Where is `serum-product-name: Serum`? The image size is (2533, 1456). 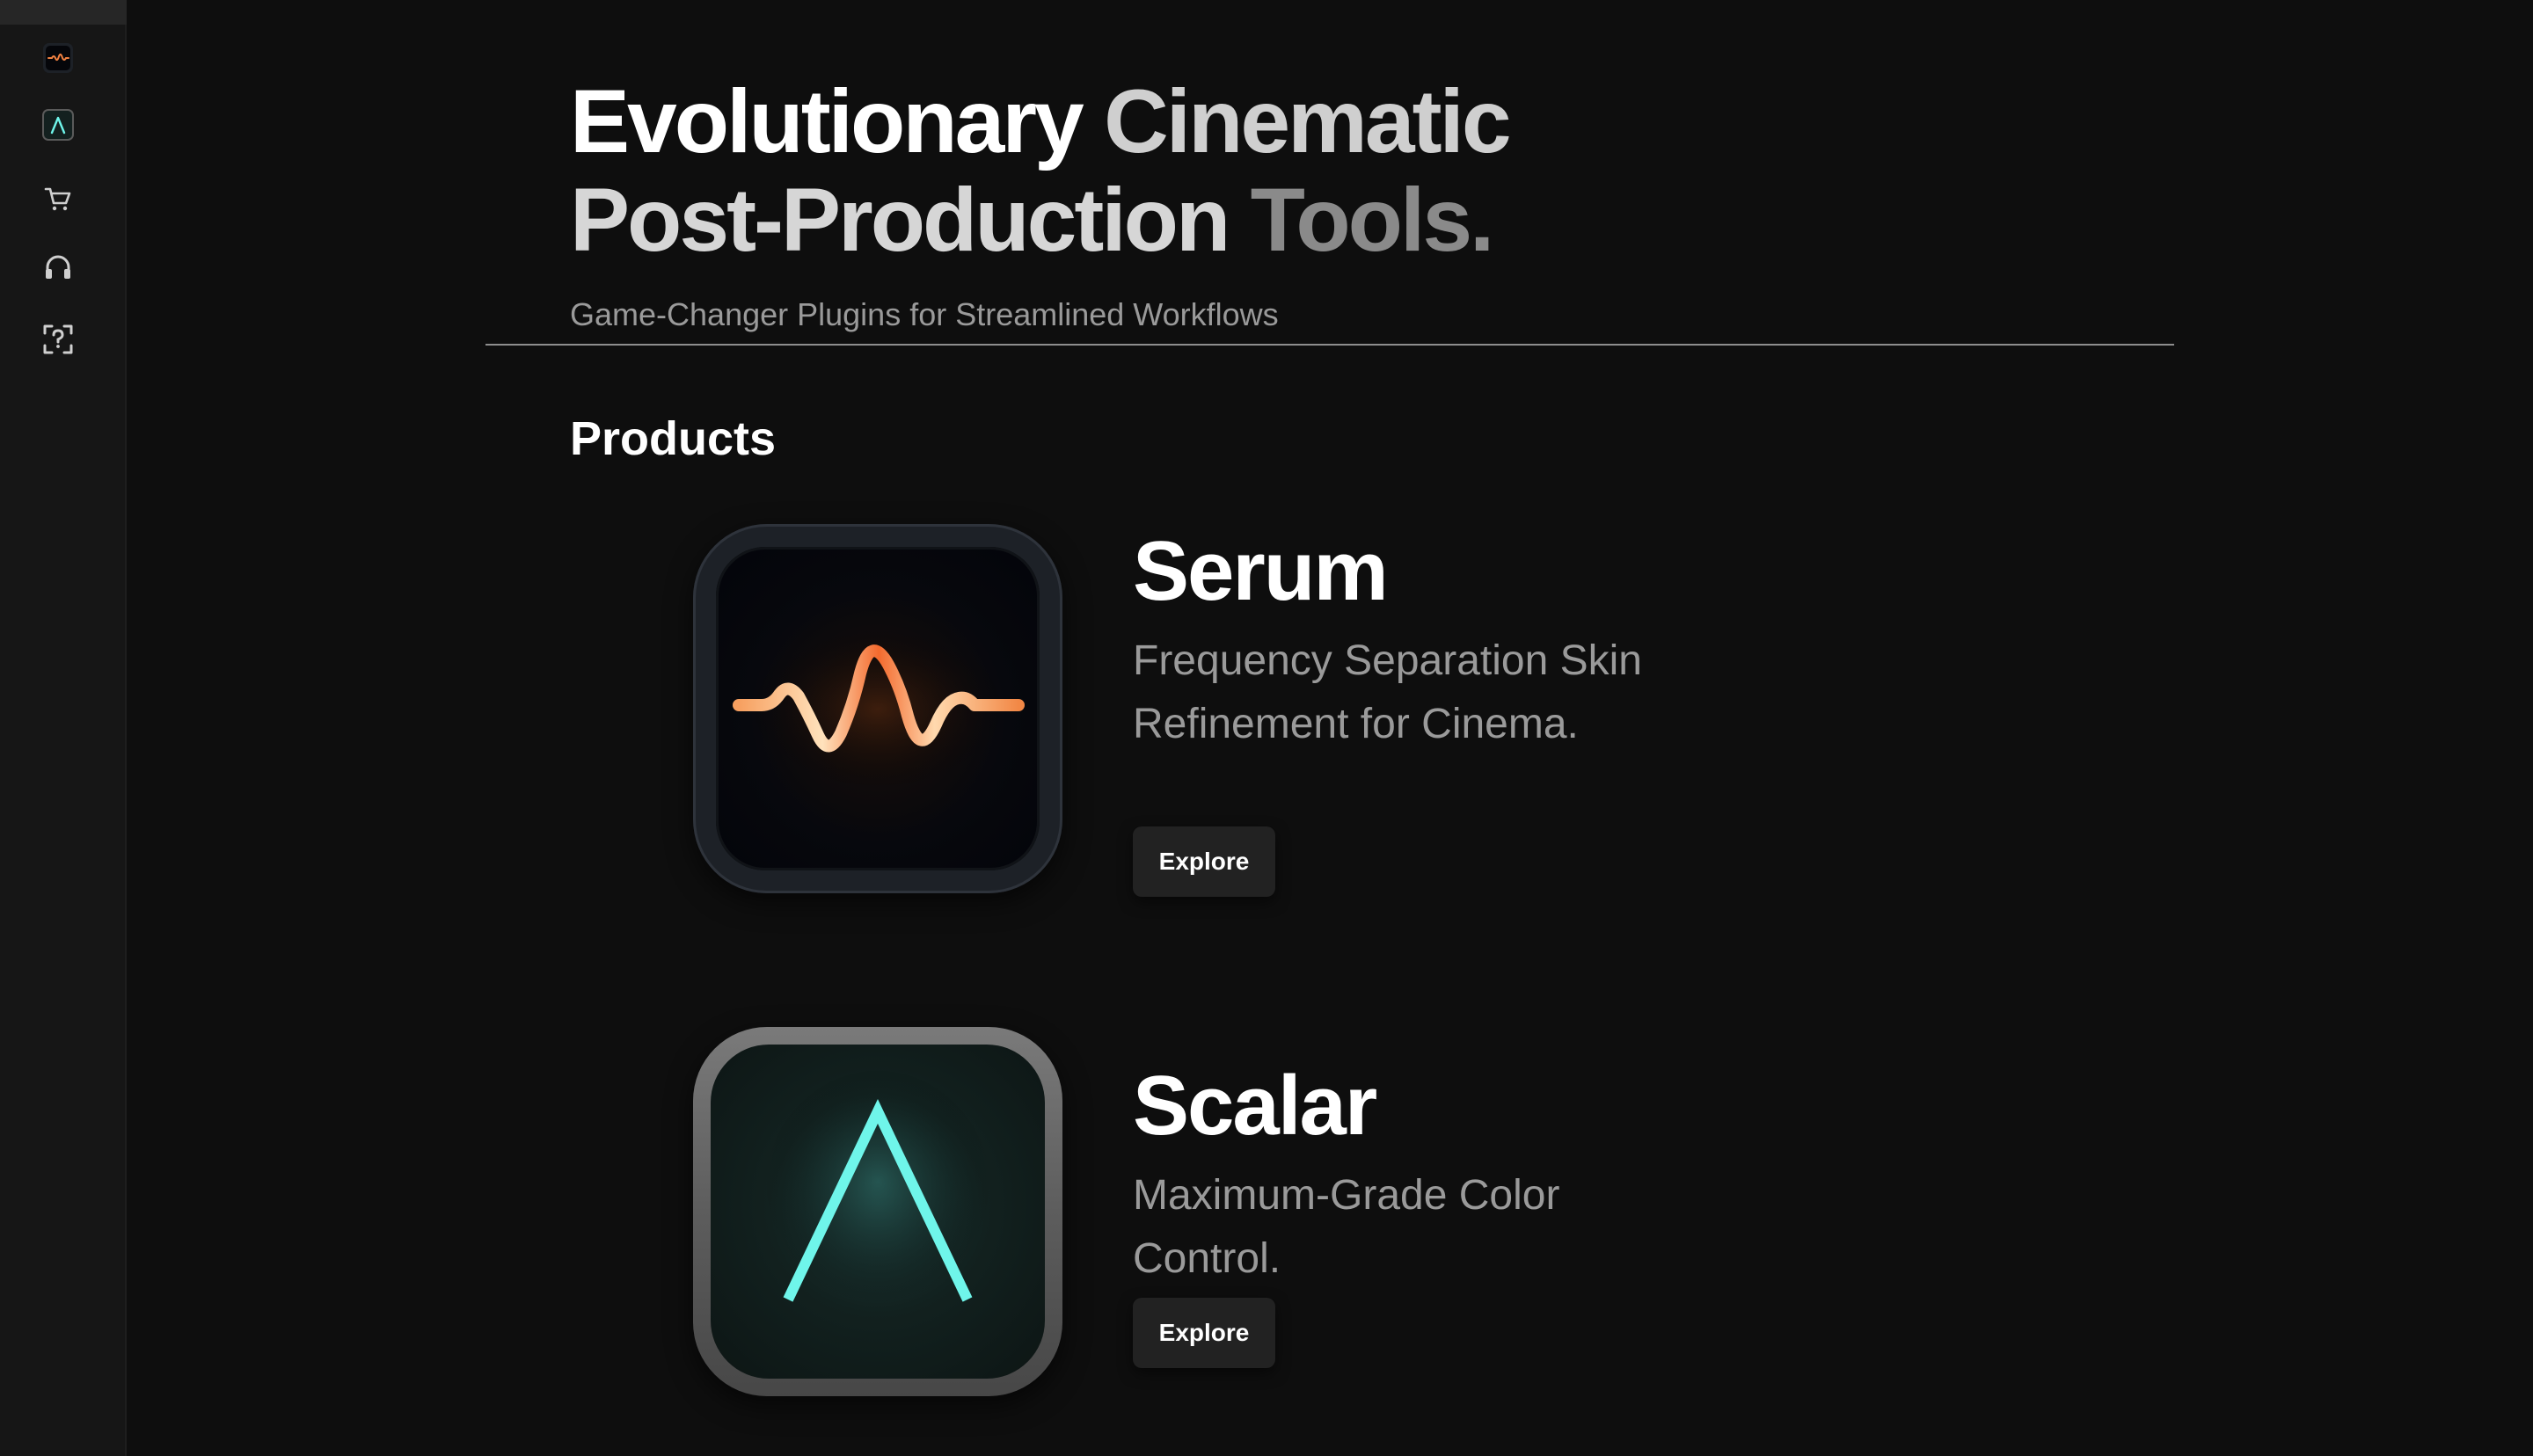 serum-product-name: Serum is located at coordinates (1261, 571).